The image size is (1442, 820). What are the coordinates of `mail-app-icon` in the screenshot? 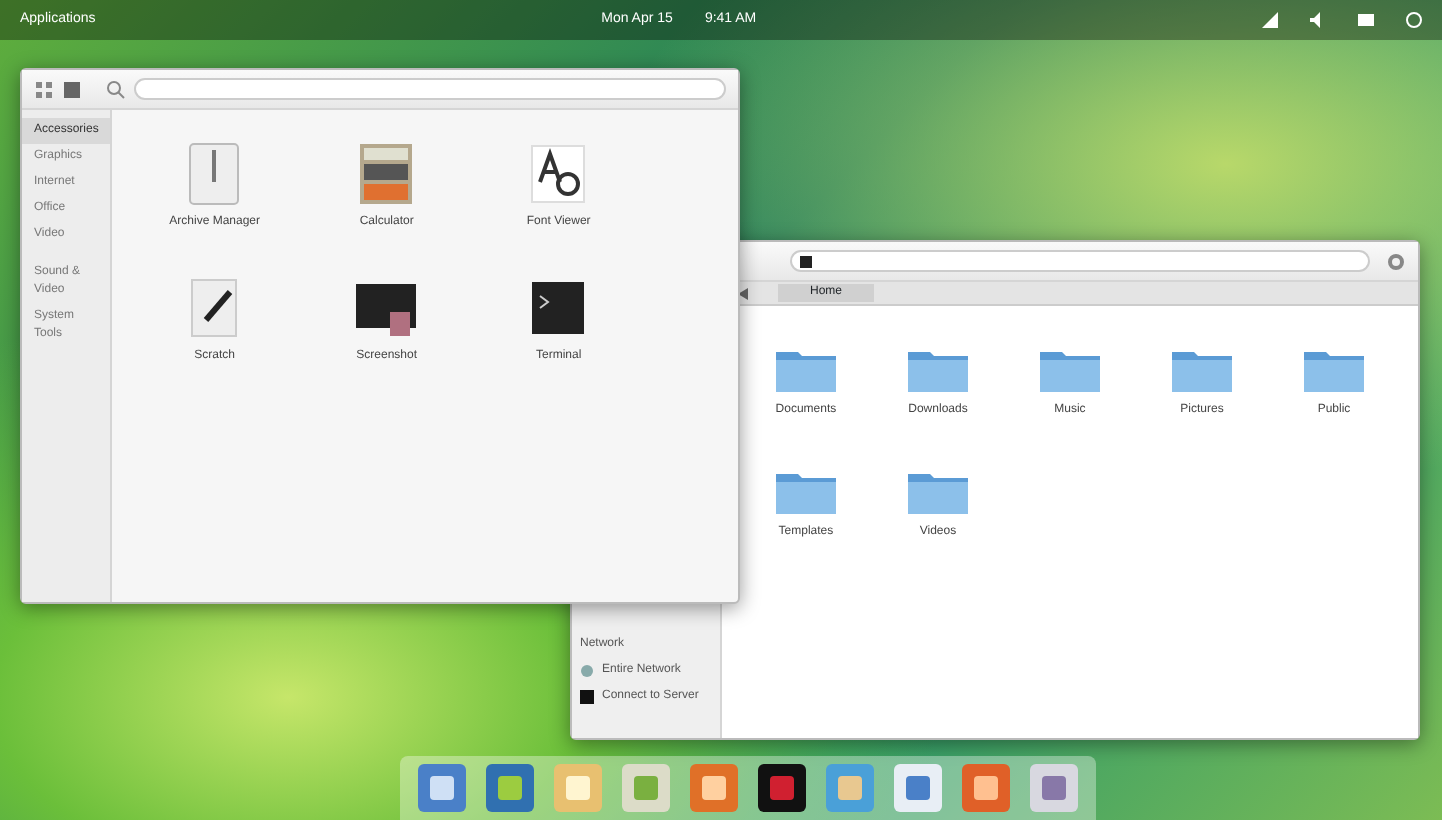 It's located at (578, 788).